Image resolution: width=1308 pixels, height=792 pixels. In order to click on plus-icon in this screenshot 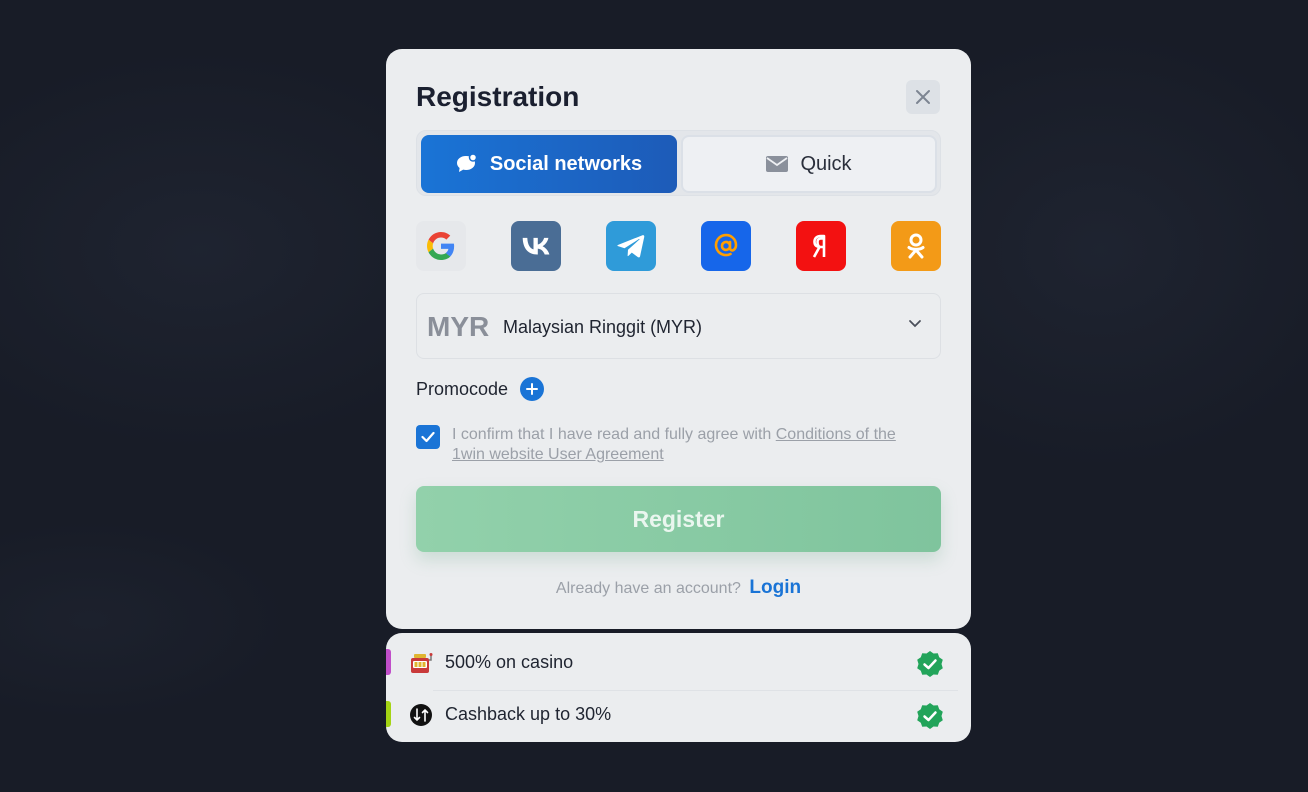, I will do `click(532, 389)`.